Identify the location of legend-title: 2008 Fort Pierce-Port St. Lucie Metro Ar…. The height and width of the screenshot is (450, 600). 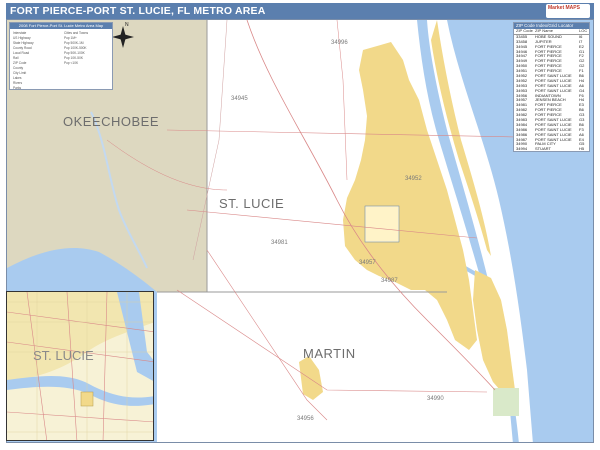
(61, 26).